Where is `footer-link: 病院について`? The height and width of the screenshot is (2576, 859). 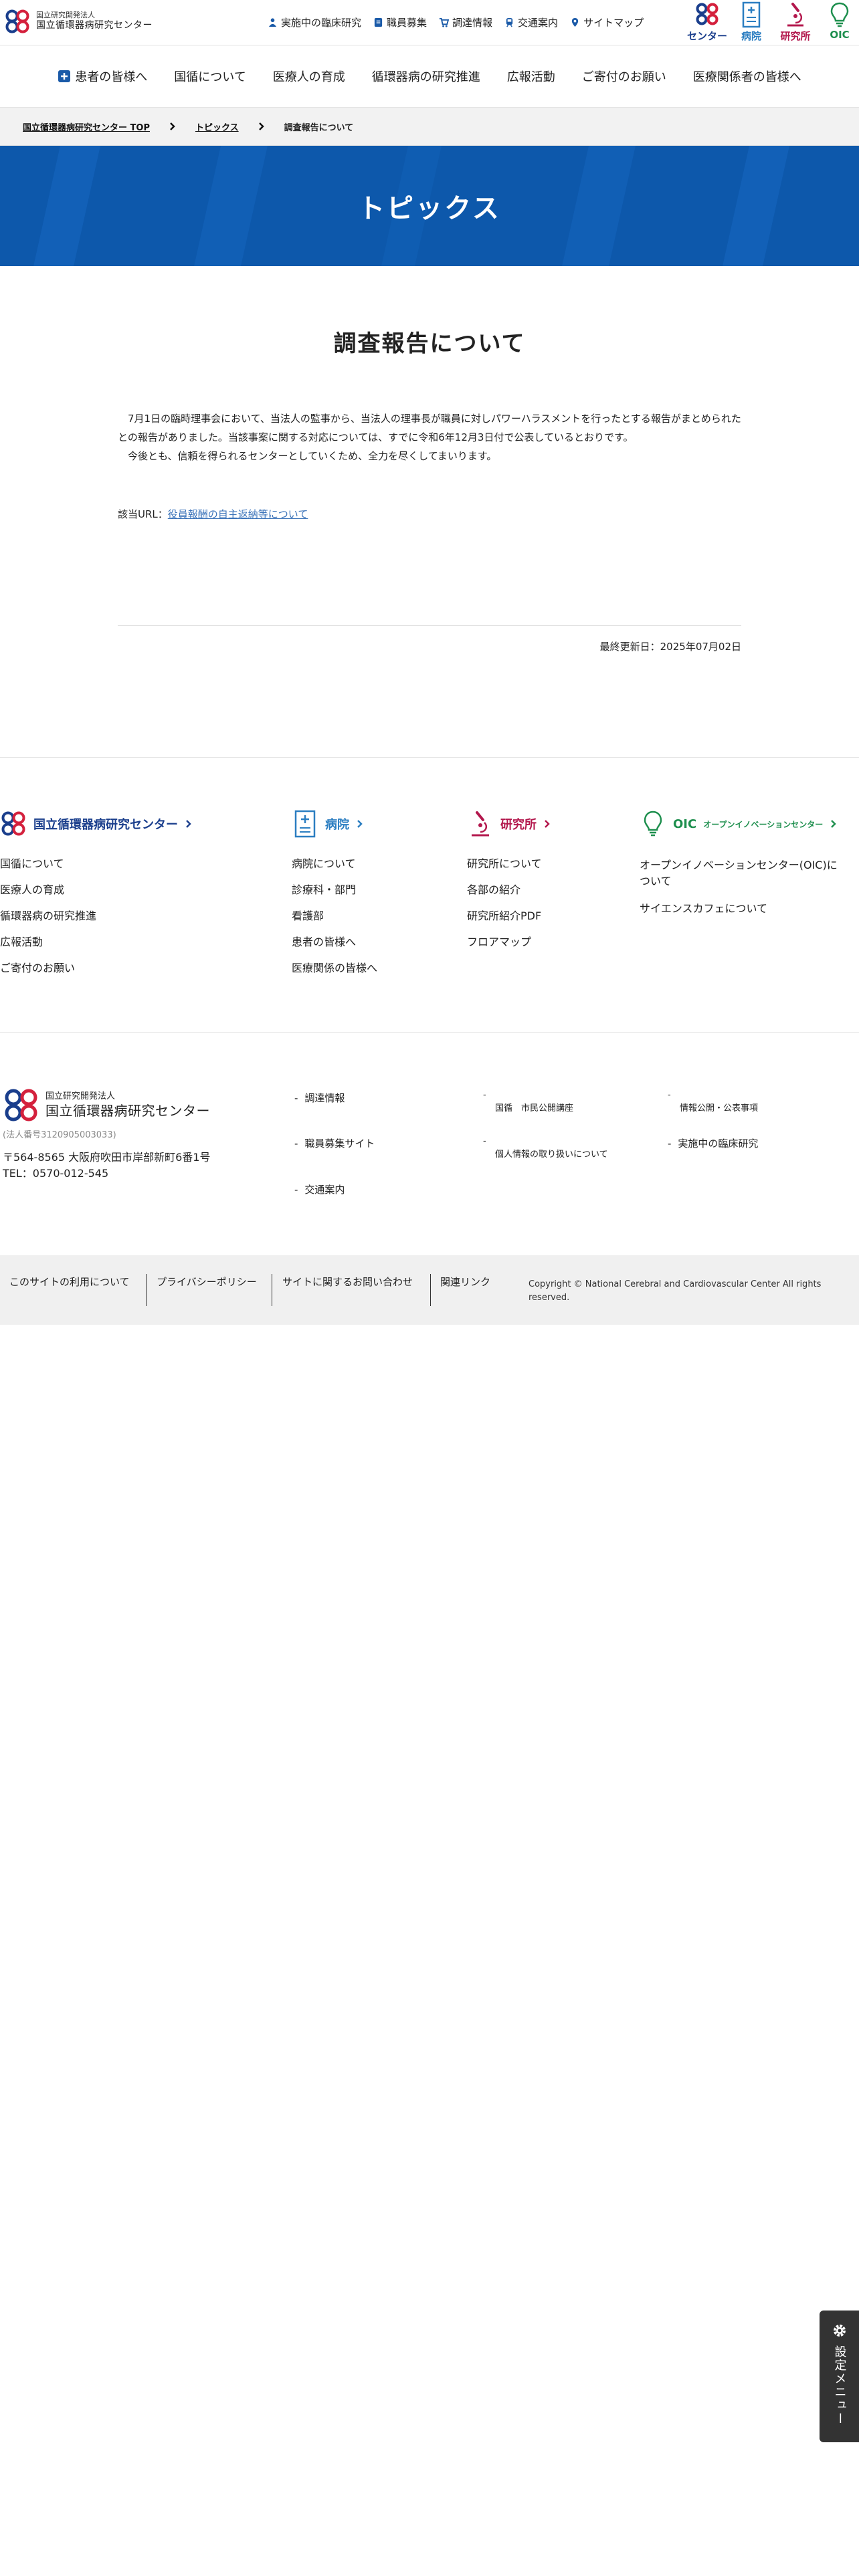 footer-link: 病院について is located at coordinates (334, 864).